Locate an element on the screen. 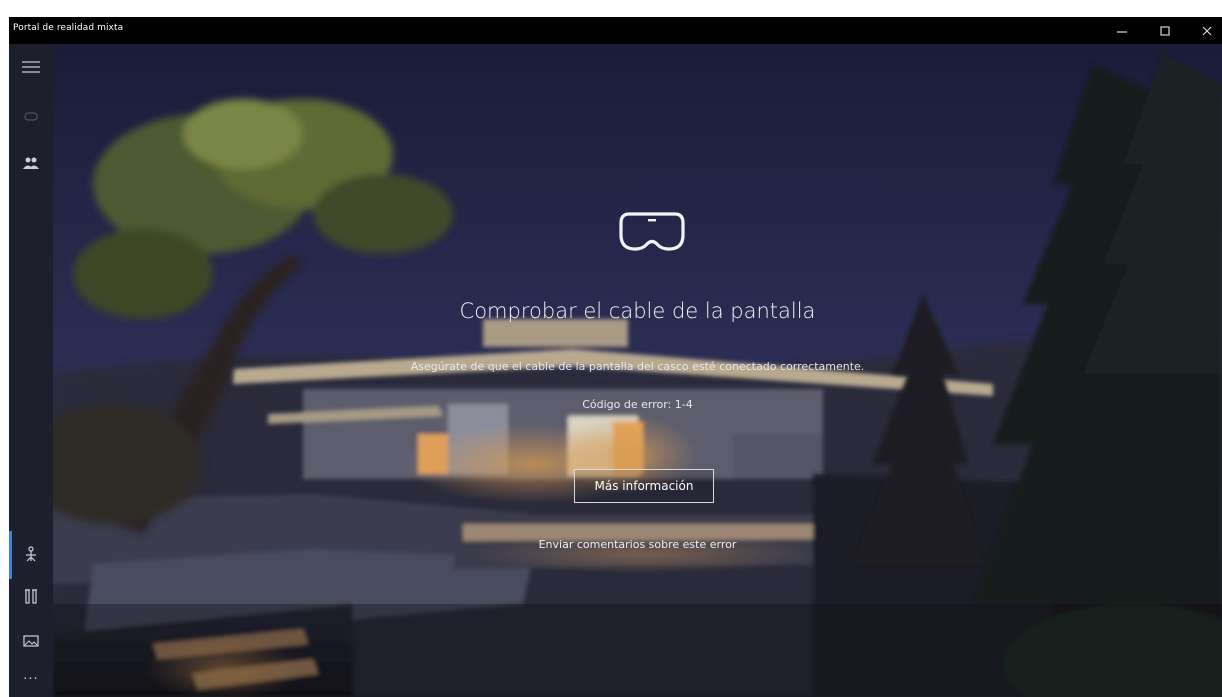 This screenshot has width=1222, height=697. more-icon: ··· is located at coordinates (31, 679).